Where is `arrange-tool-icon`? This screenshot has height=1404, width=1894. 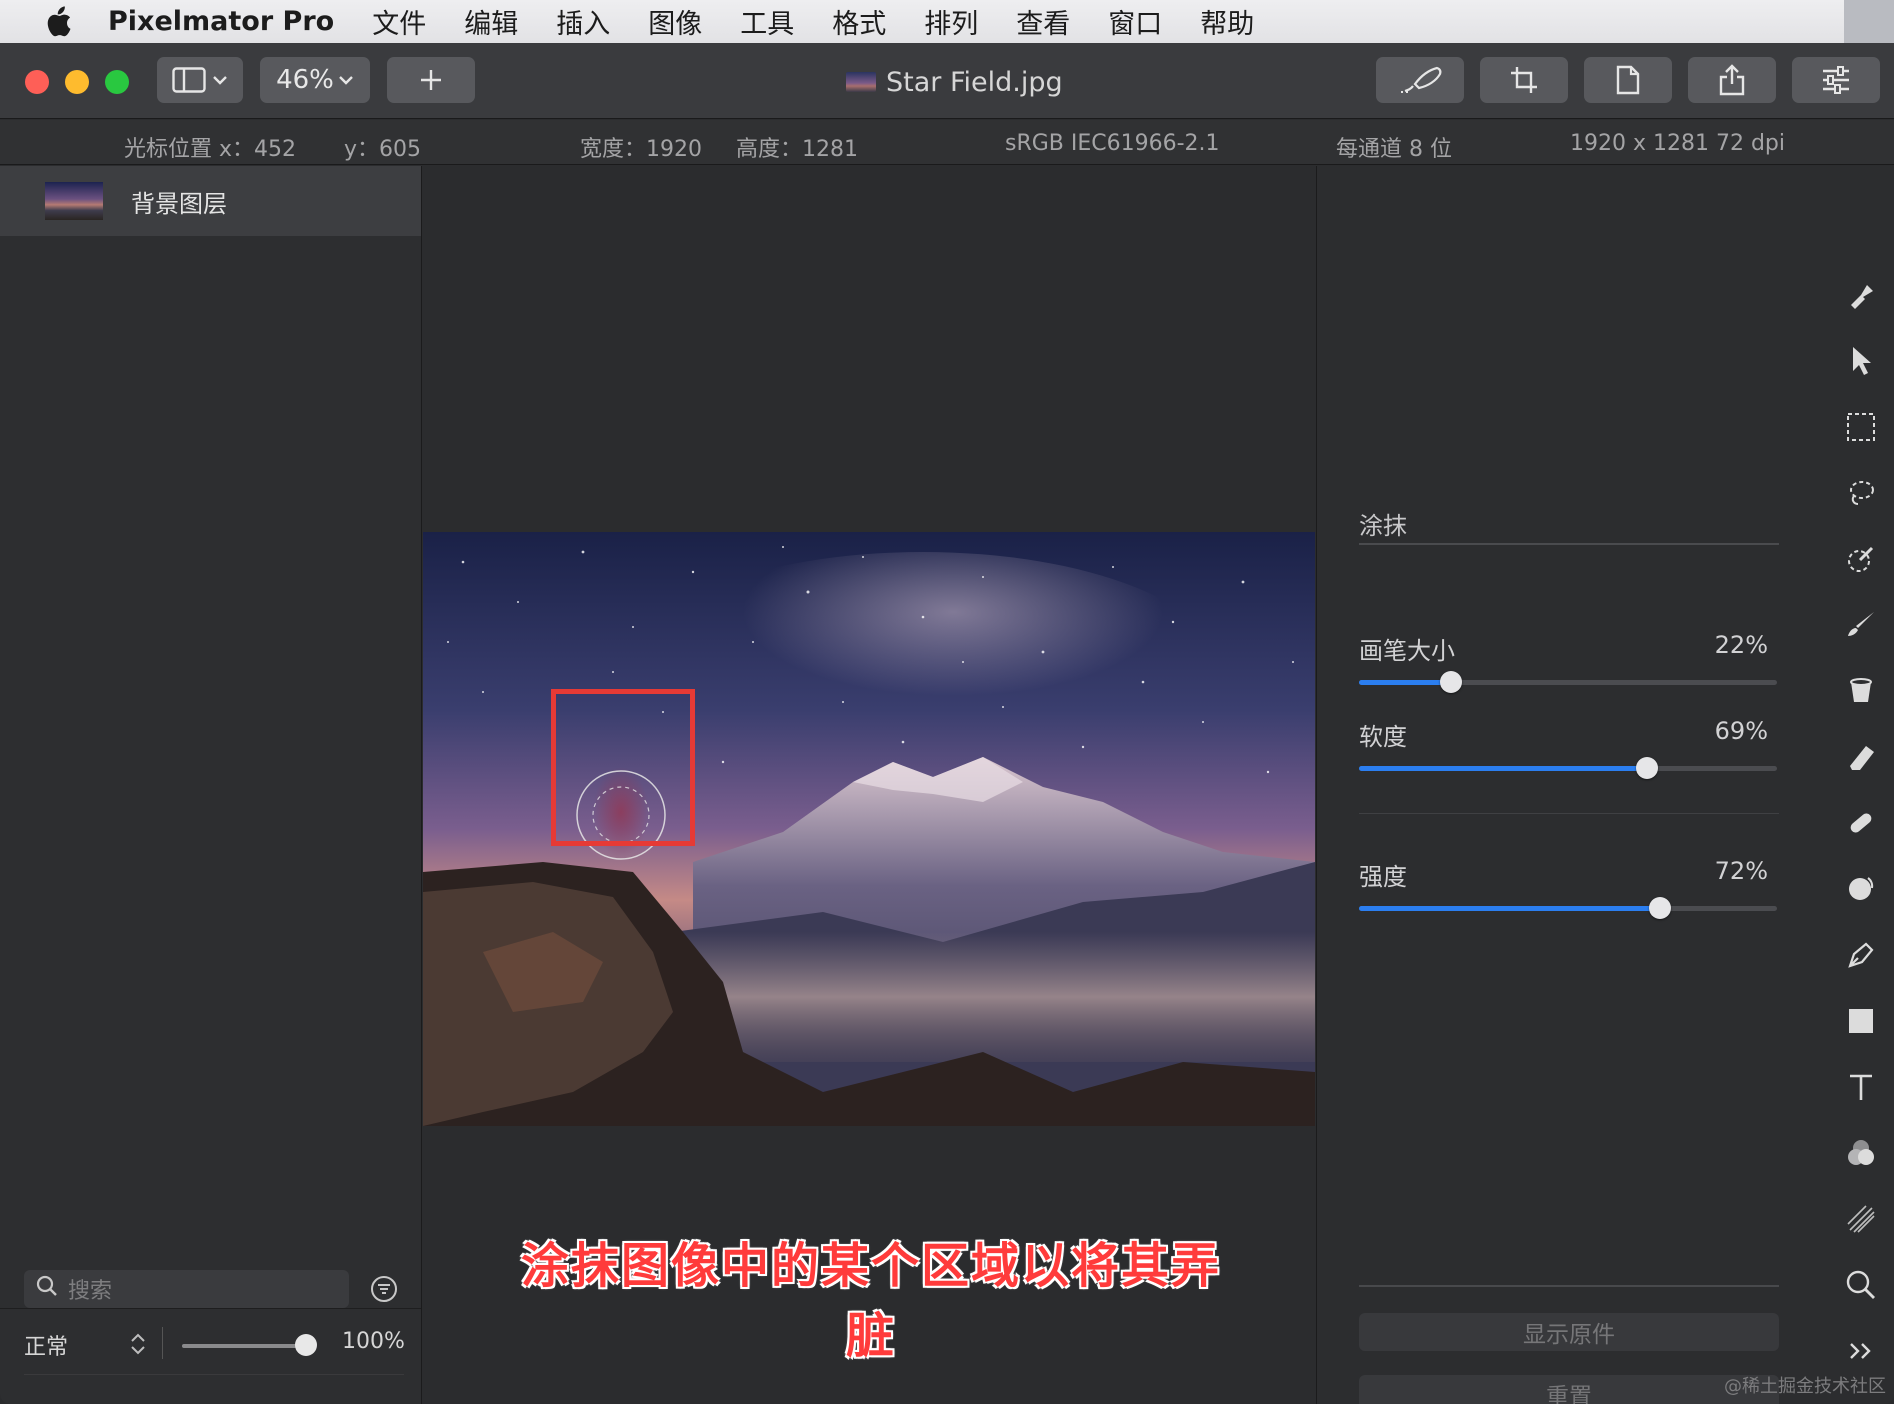
arrange-tool-icon is located at coordinates (1861, 361).